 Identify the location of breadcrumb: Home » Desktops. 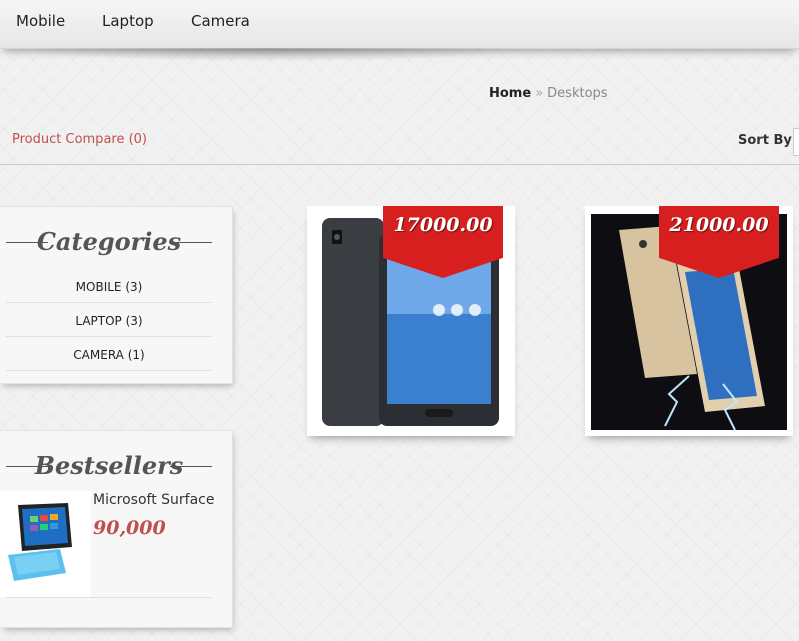
(548, 93).